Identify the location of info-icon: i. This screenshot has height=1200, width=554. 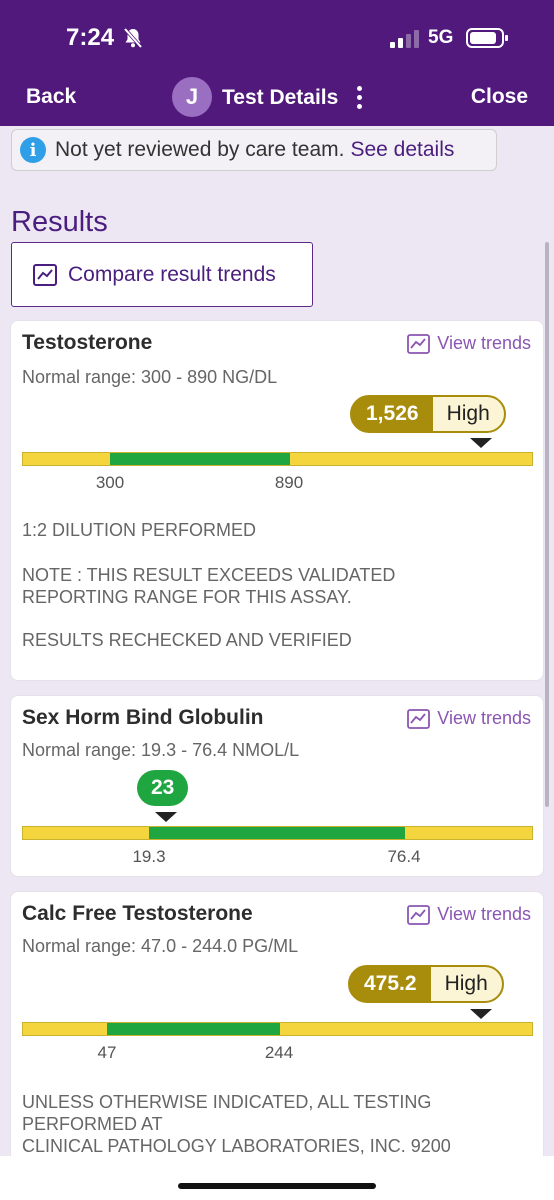
(33, 150).